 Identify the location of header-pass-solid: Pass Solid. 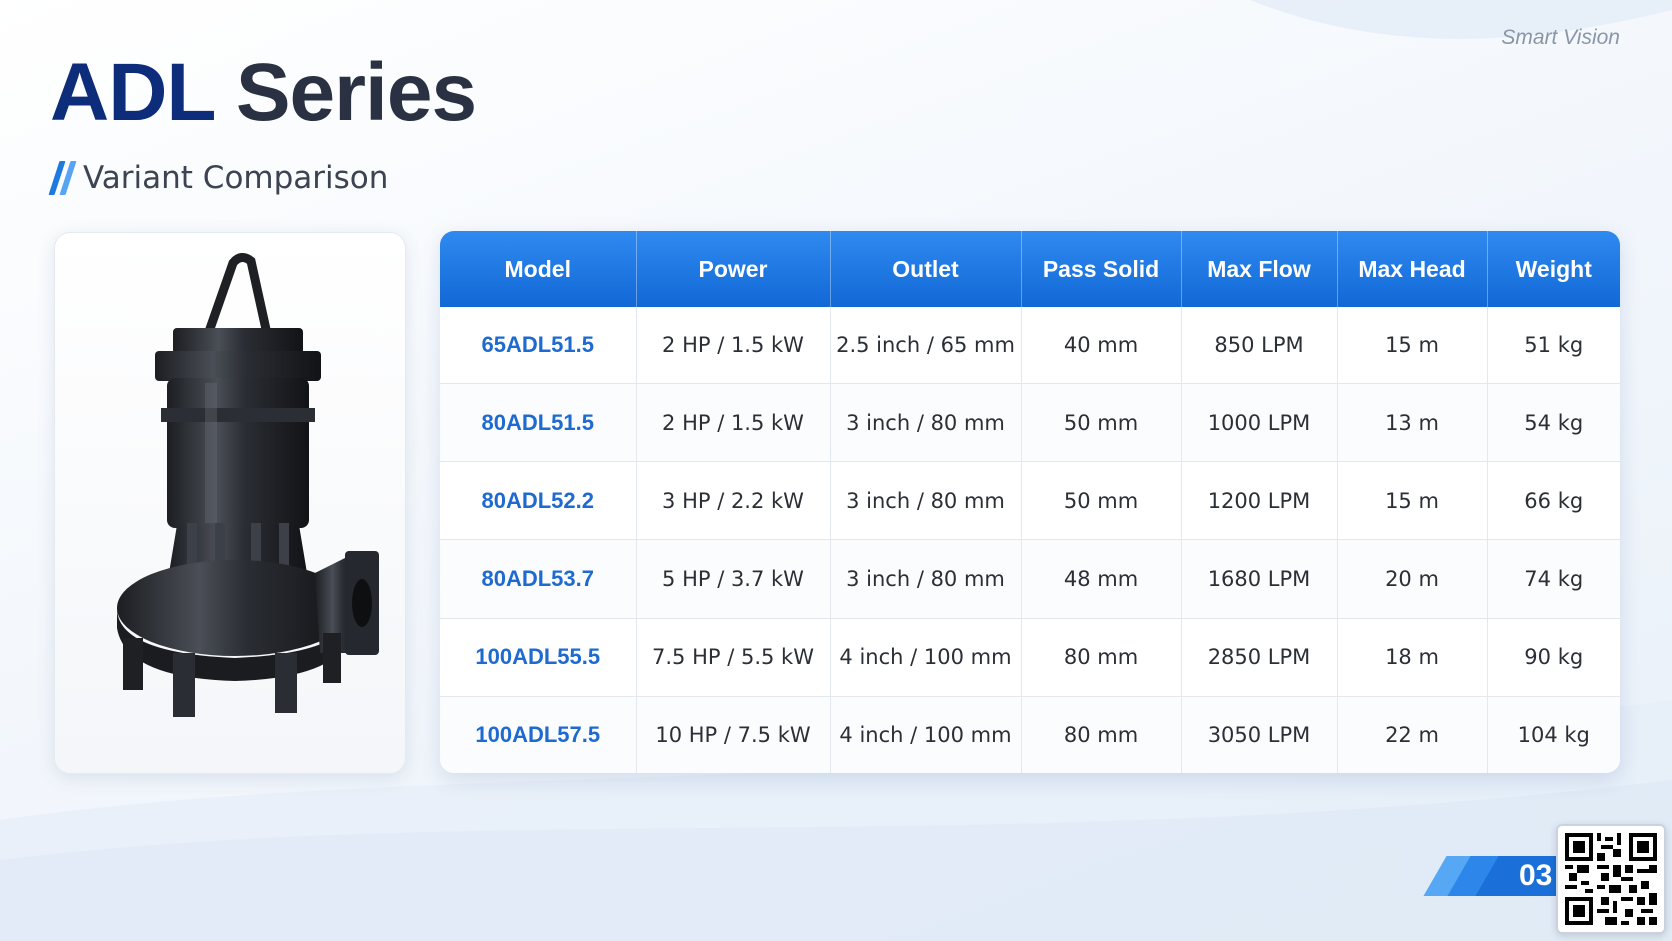
(1101, 269).